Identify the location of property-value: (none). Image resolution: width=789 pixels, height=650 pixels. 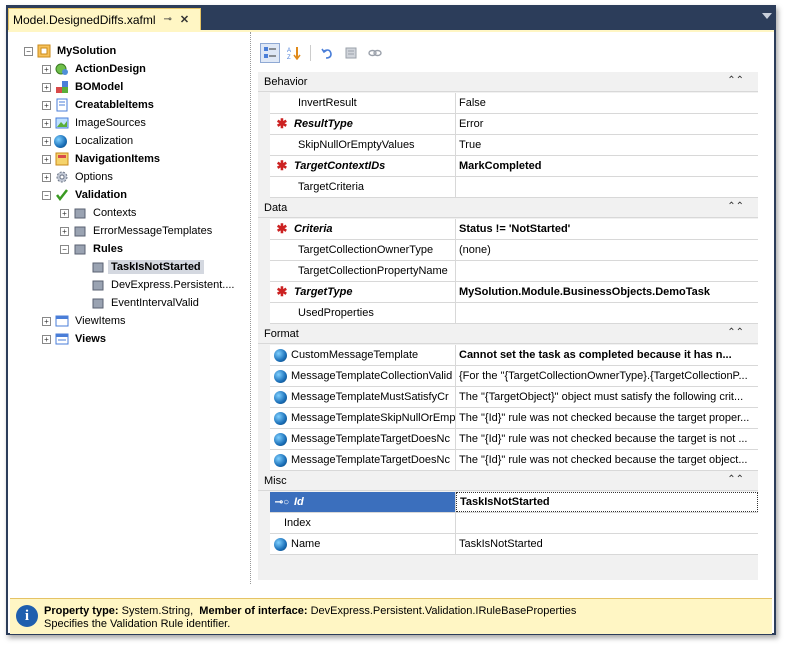
(607, 250).